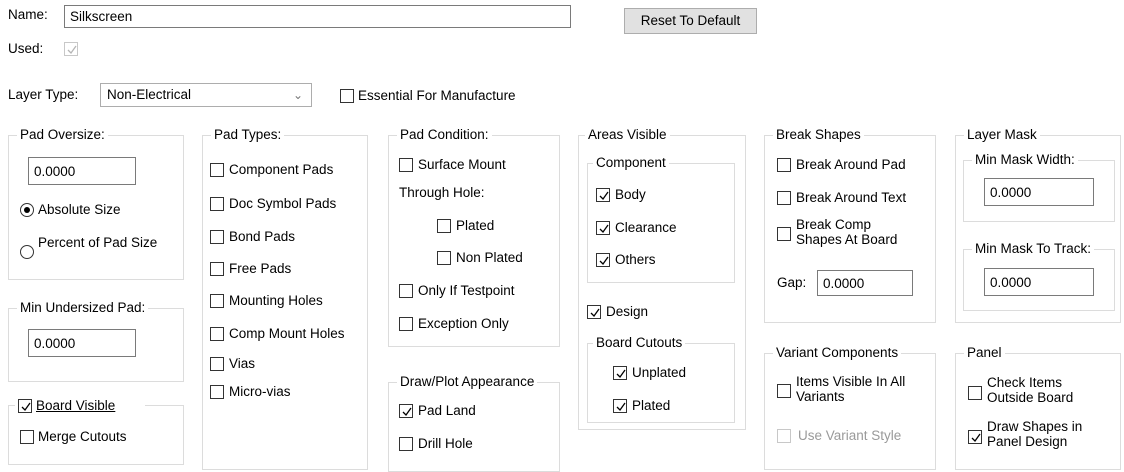  What do you see at coordinates (784, 234) in the screenshot?
I see `break-comp-shapes-checkbox` at bounding box center [784, 234].